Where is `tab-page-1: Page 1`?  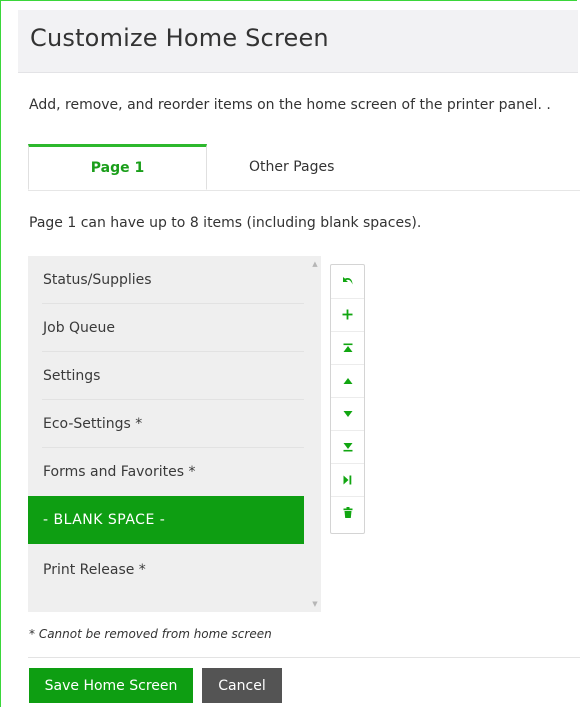
tab-page-1: Page 1 is located at coordinates (117, 167).